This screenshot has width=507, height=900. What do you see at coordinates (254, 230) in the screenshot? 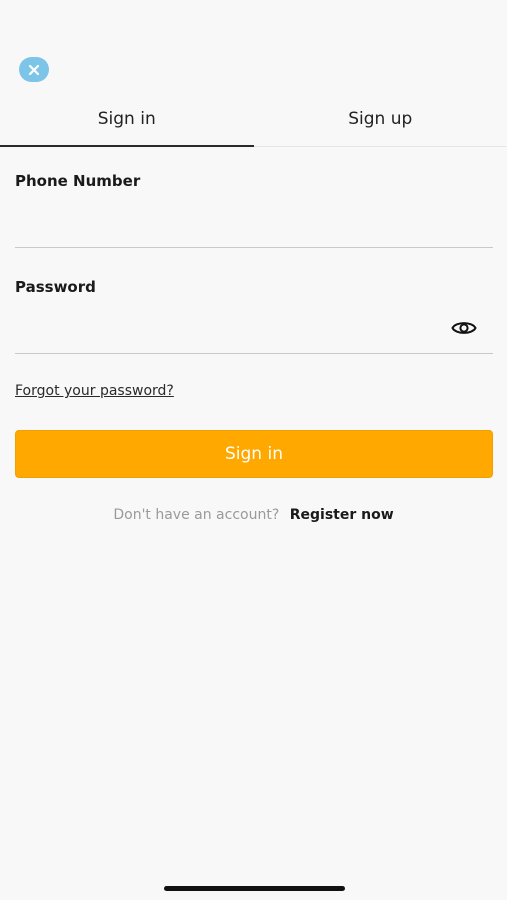
I see `phone-number-input` at bounding box center [254, 230].